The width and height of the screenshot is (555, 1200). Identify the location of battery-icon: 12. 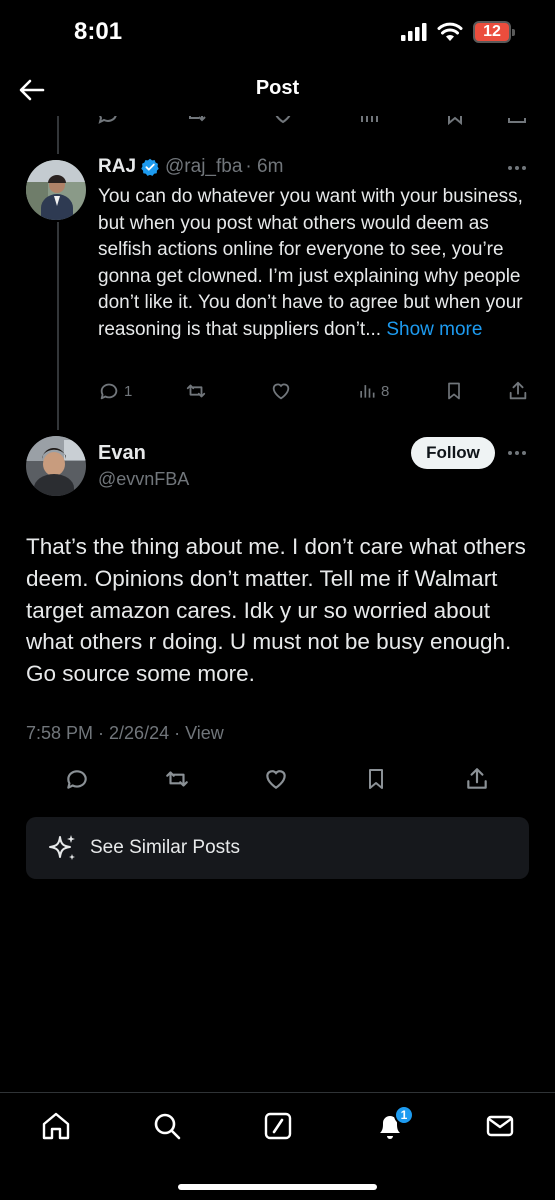
(494, 32).